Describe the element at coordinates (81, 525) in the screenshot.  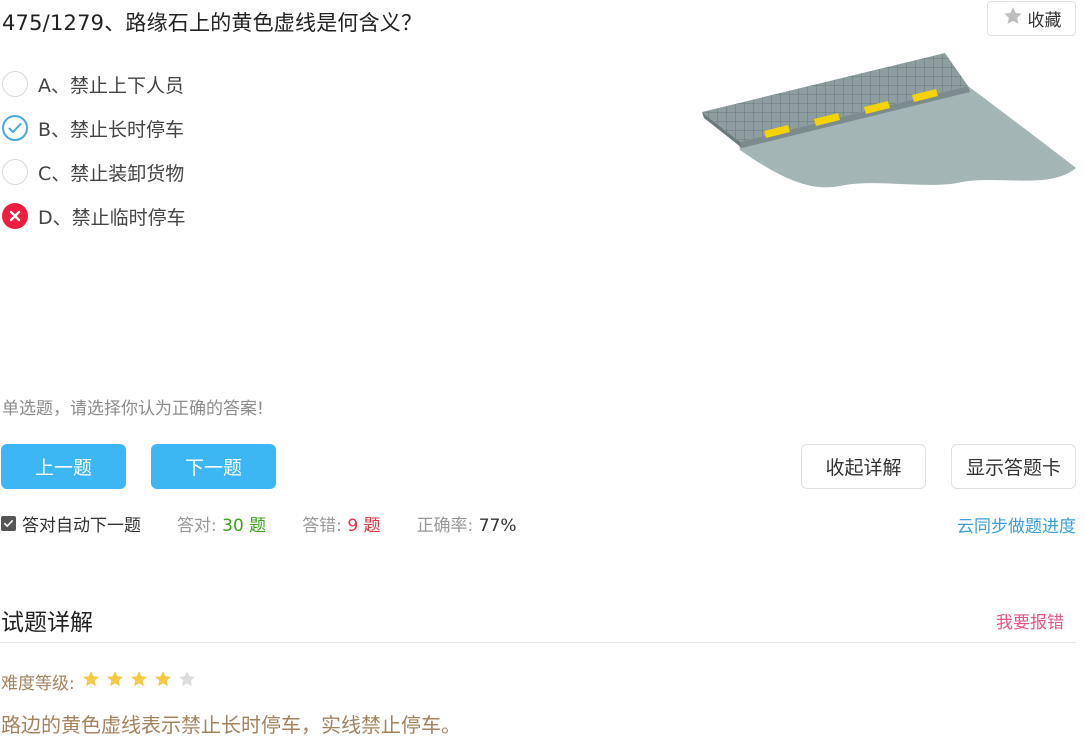
I see `auto-next-label: 答对自动下一题` at that location.